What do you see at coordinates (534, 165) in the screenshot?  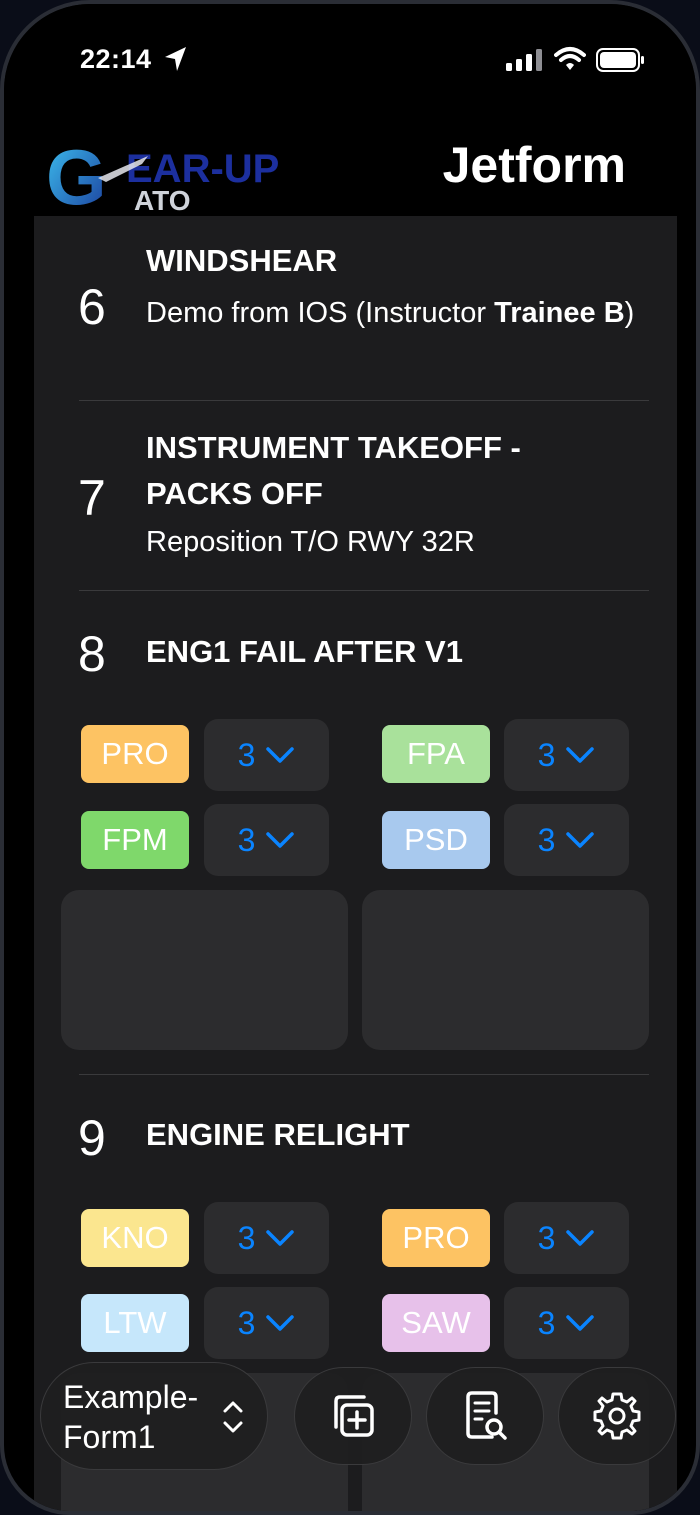 I see `app-title: Jetform` at bounding box center [534, 165].